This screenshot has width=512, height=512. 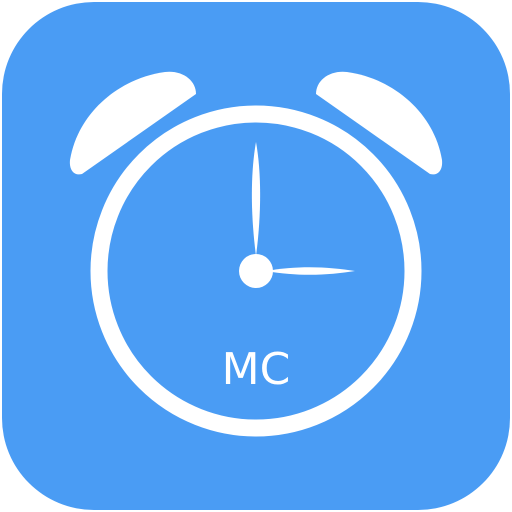 I want to click on icon-label: MC, so click(x=256, y=369).